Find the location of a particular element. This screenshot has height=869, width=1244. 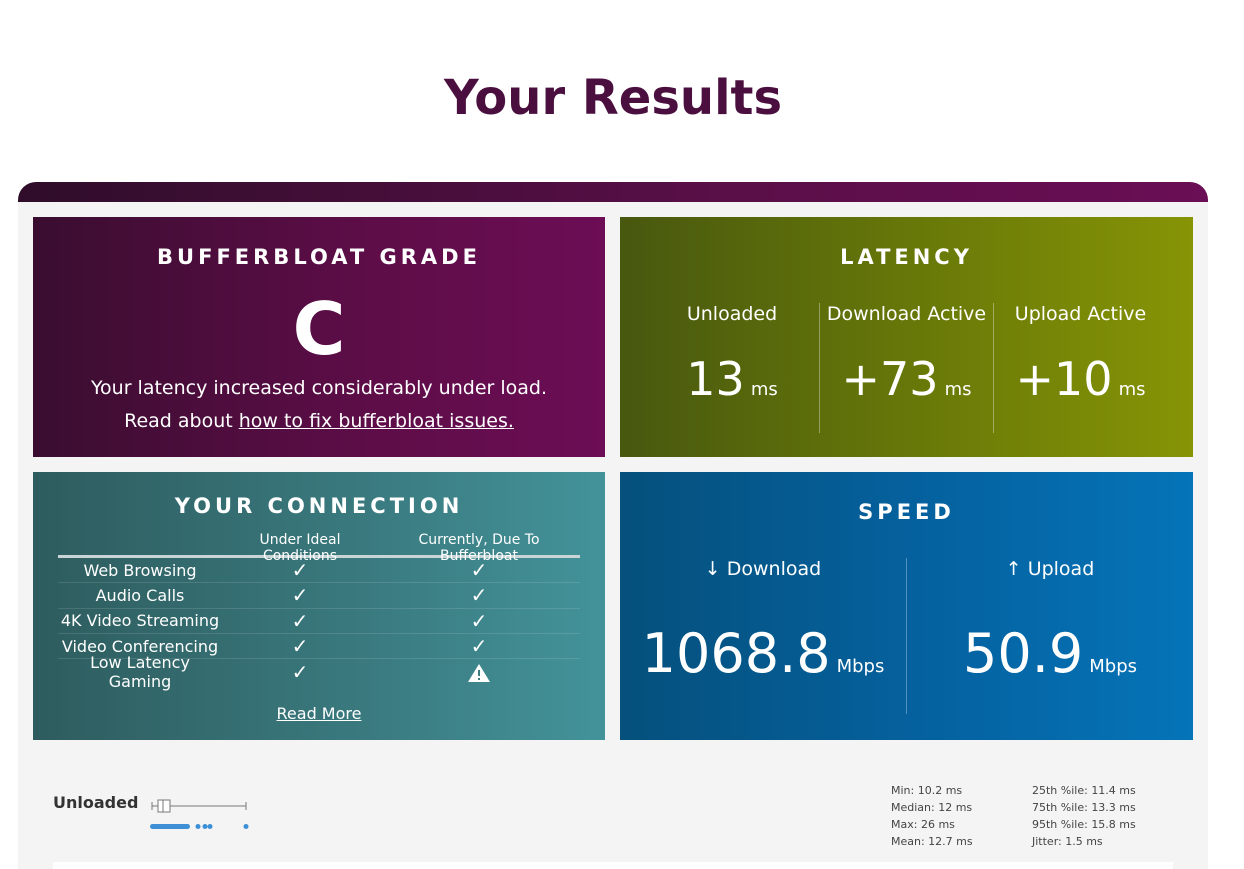

activity-name: 4K Video Streaming is located at coordinates (140, 621).